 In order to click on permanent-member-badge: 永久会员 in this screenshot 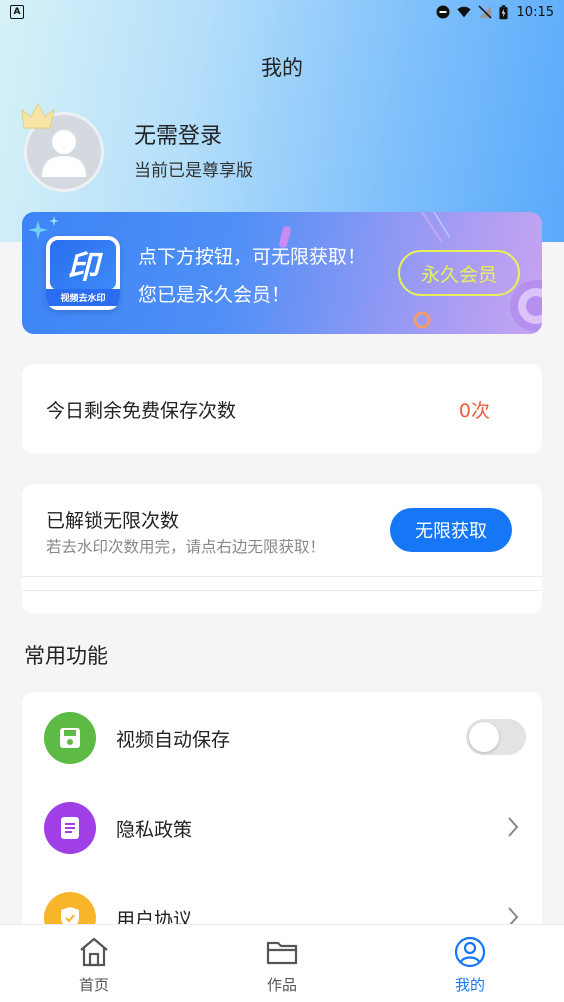, I will do `click(459, 273)`.